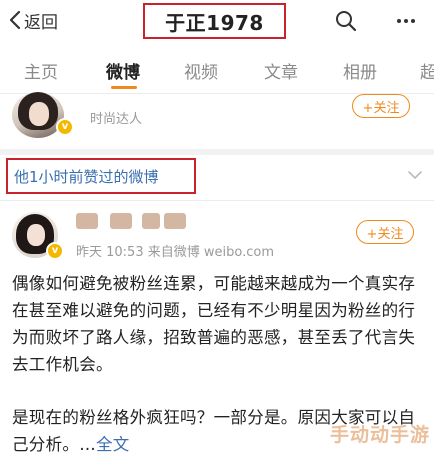  I want to click on tab-home: 主页, so click(41, 70).